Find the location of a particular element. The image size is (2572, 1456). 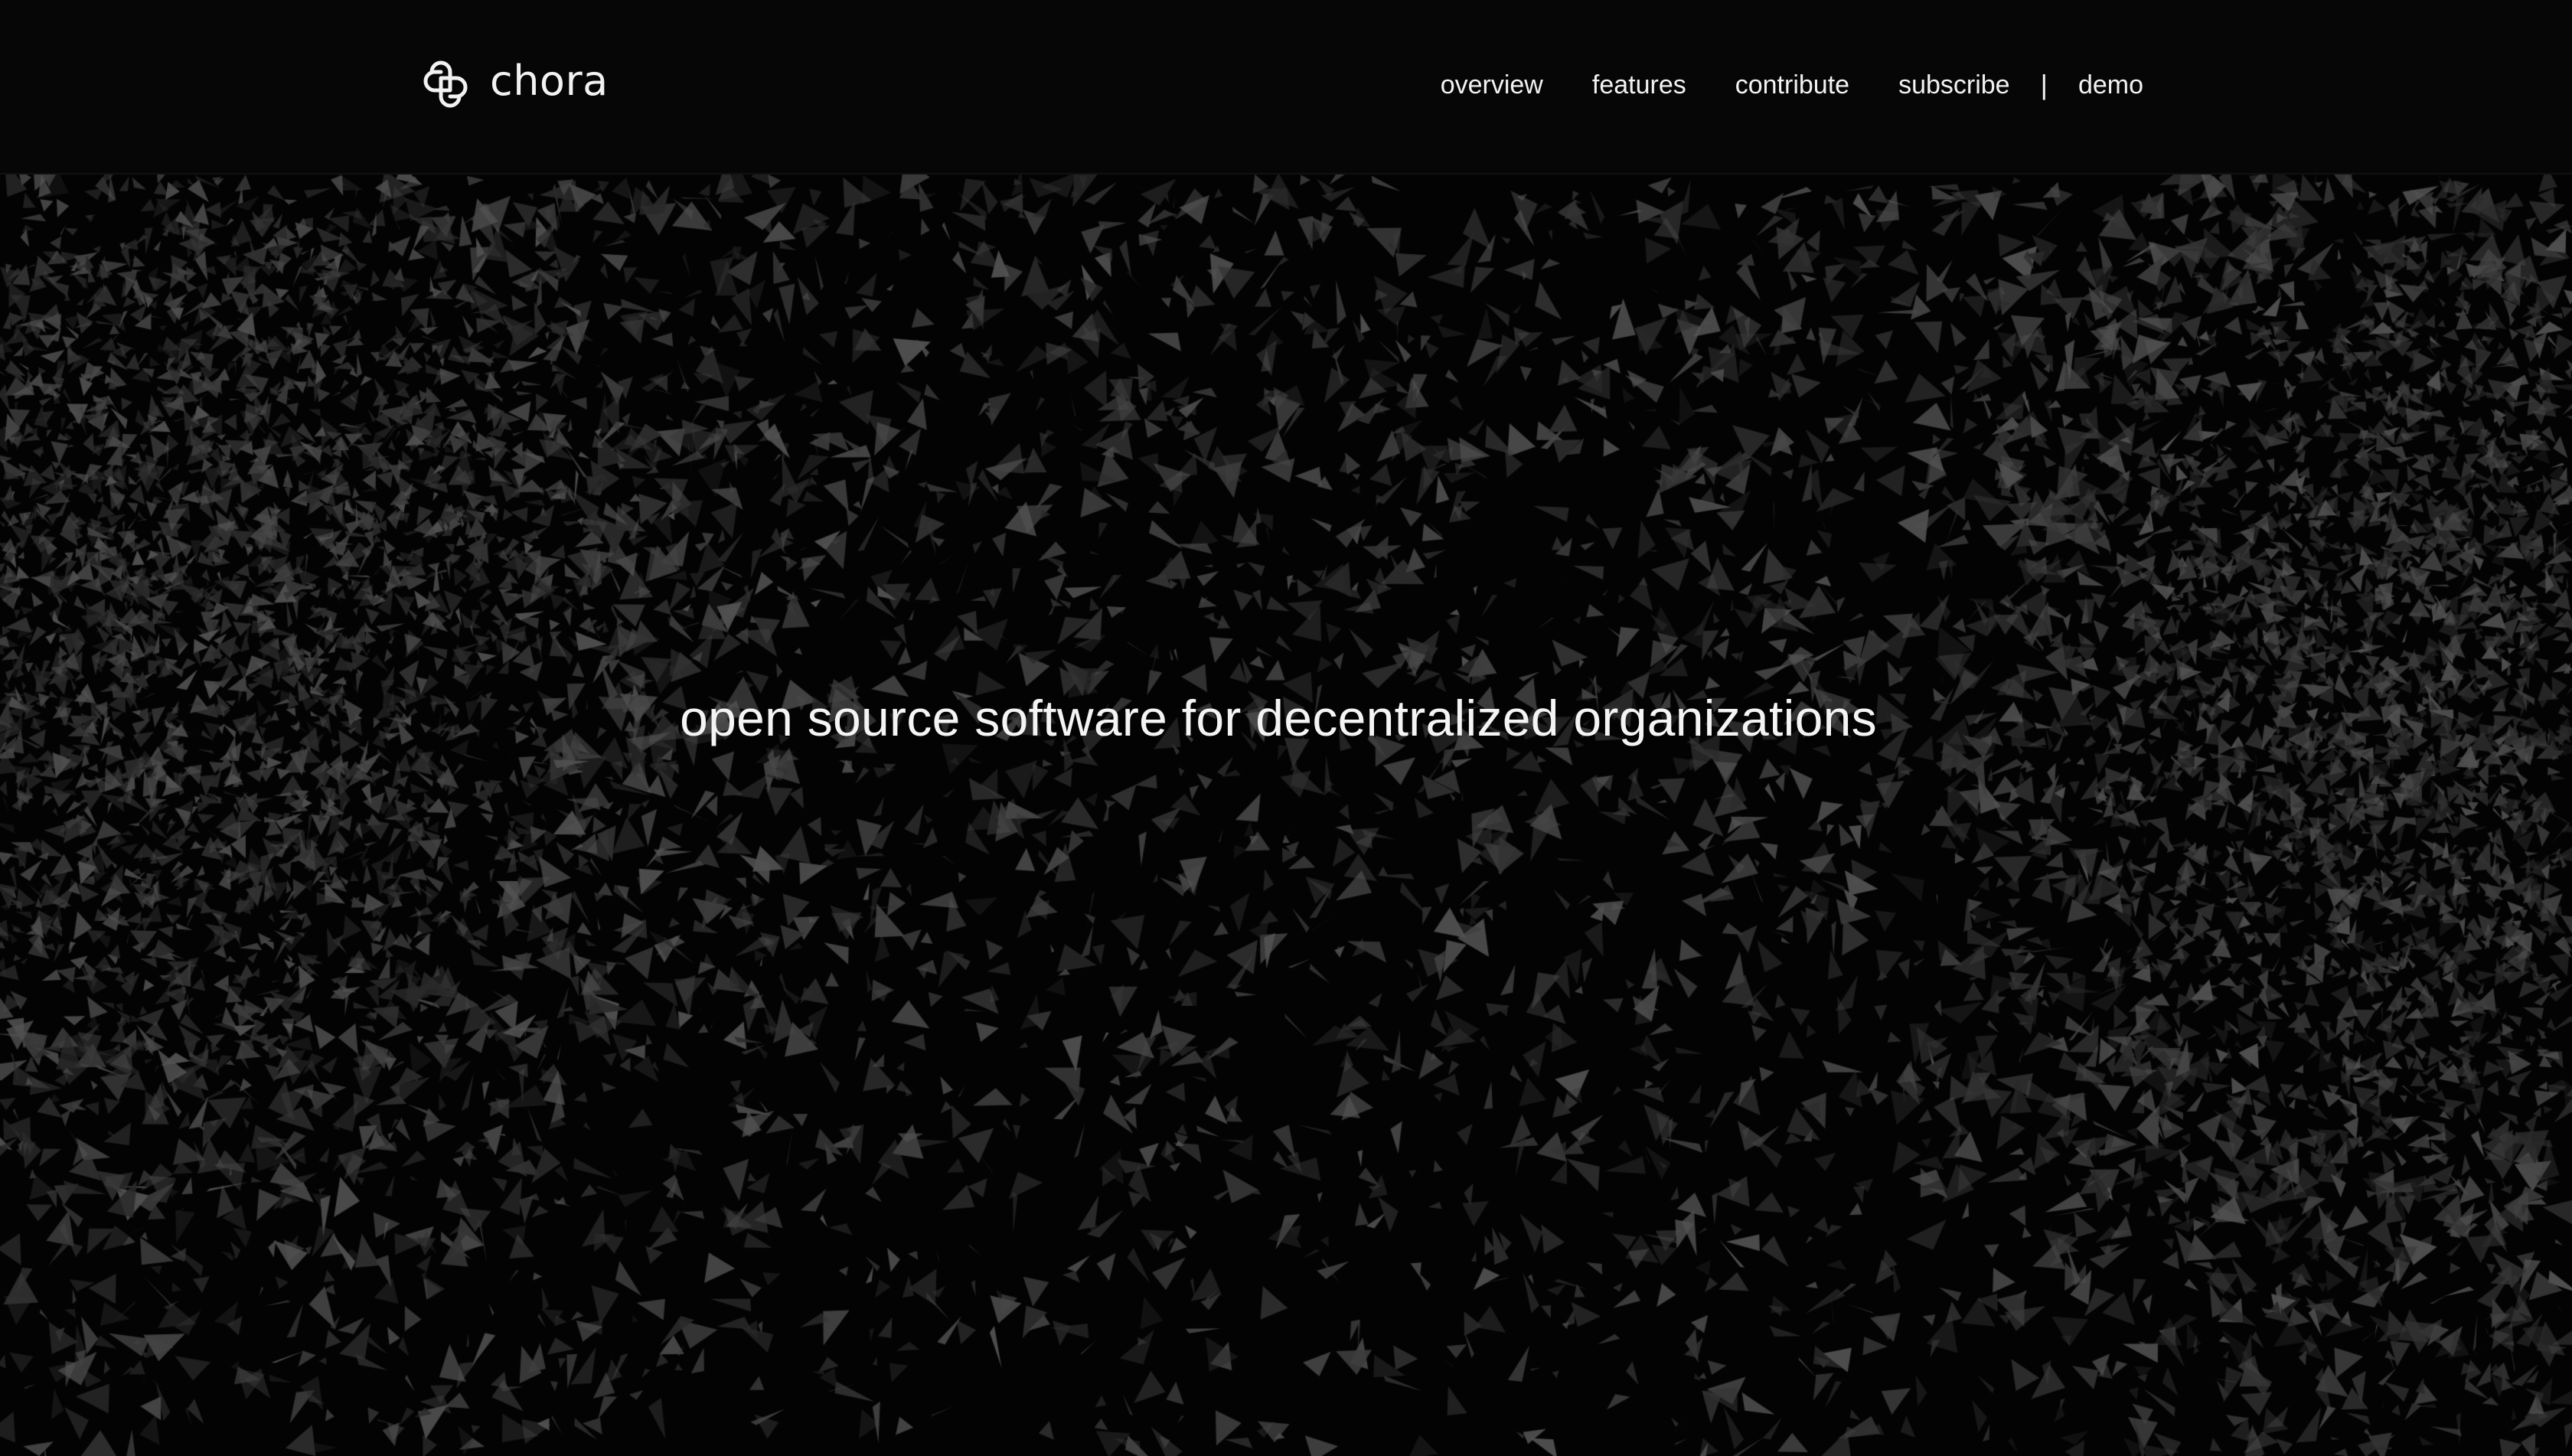

nav-link-features: features is located at coordinates (1639, 85).